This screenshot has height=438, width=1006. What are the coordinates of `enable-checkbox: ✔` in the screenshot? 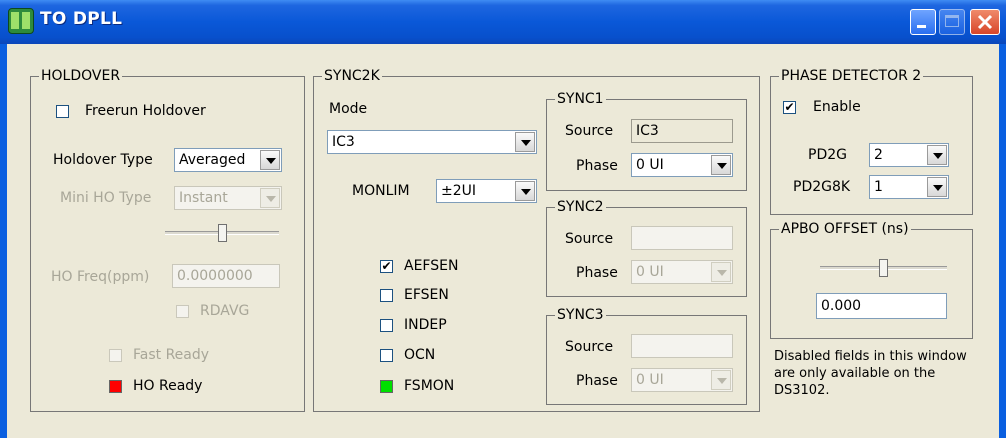 It's located at (789, 107).